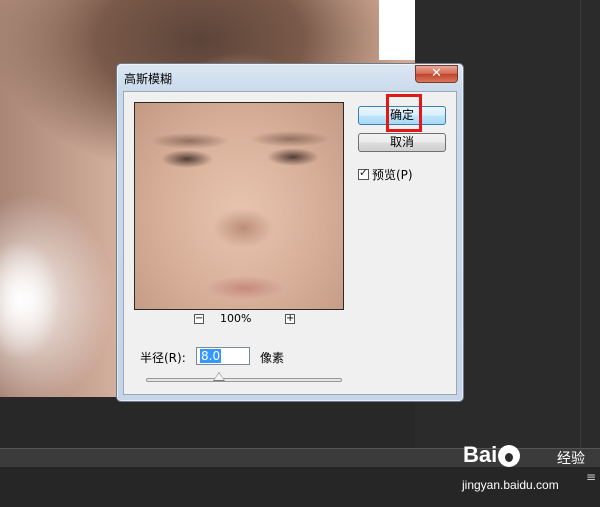 This screenshot has height=507, width=600. Describe the element at coordinates (363, 173) in the screenshot. I see `checkbox-checked-icon` at that location.